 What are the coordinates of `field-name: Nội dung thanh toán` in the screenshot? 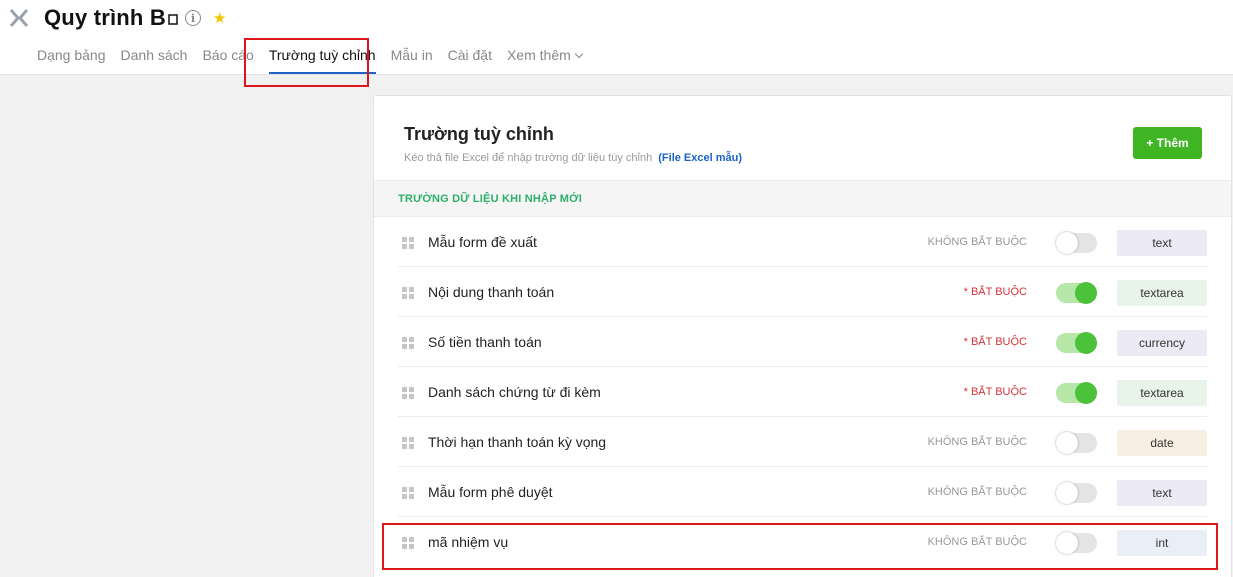 It's located at (491, 292).